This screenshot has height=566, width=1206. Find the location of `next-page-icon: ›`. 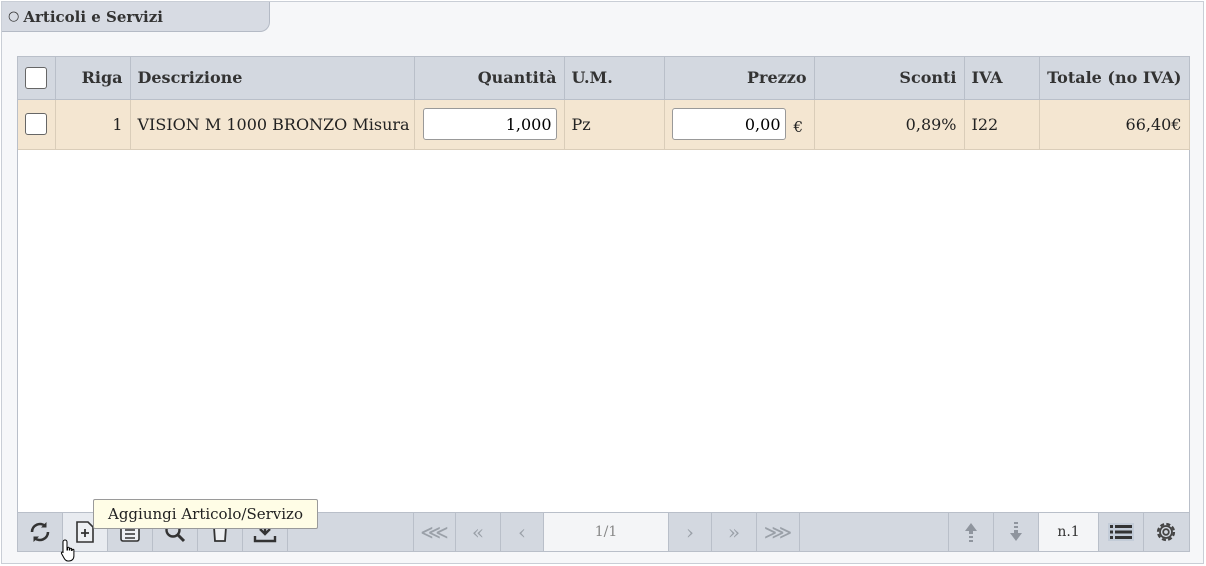

next-page-icon: › is located at coordinates (690, 532).